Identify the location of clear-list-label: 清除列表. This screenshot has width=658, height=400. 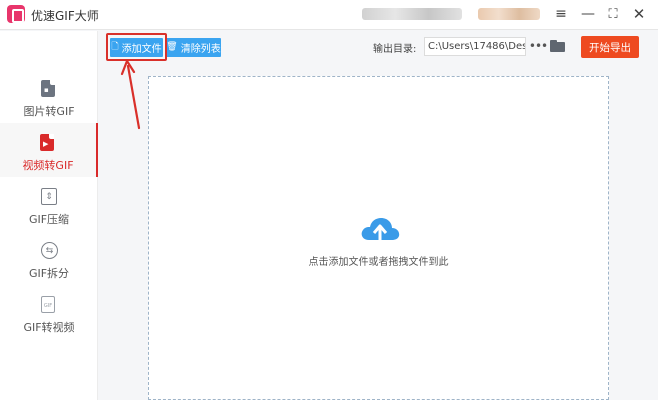
(200, 49).